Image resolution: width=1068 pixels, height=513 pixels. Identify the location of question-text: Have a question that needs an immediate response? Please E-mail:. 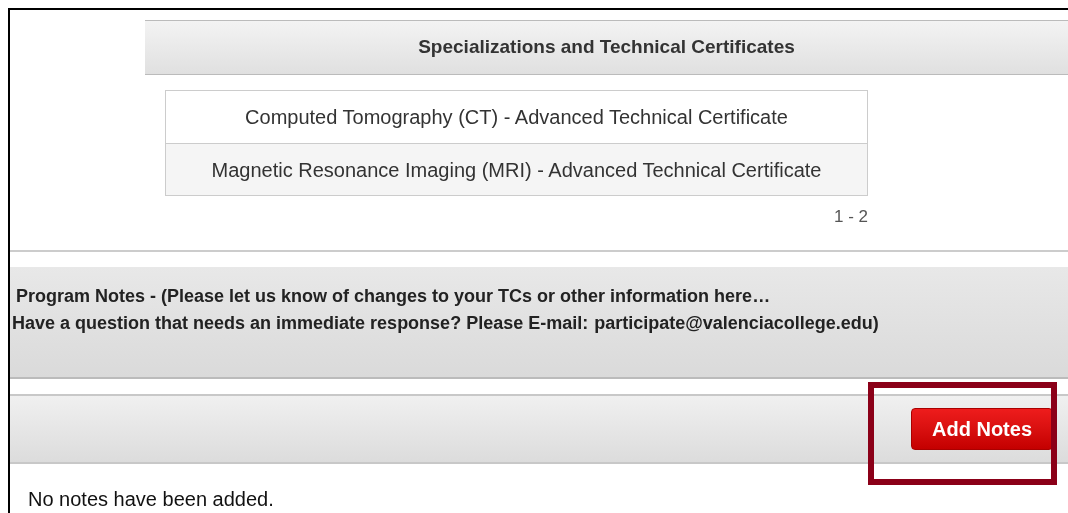
(300, 323).